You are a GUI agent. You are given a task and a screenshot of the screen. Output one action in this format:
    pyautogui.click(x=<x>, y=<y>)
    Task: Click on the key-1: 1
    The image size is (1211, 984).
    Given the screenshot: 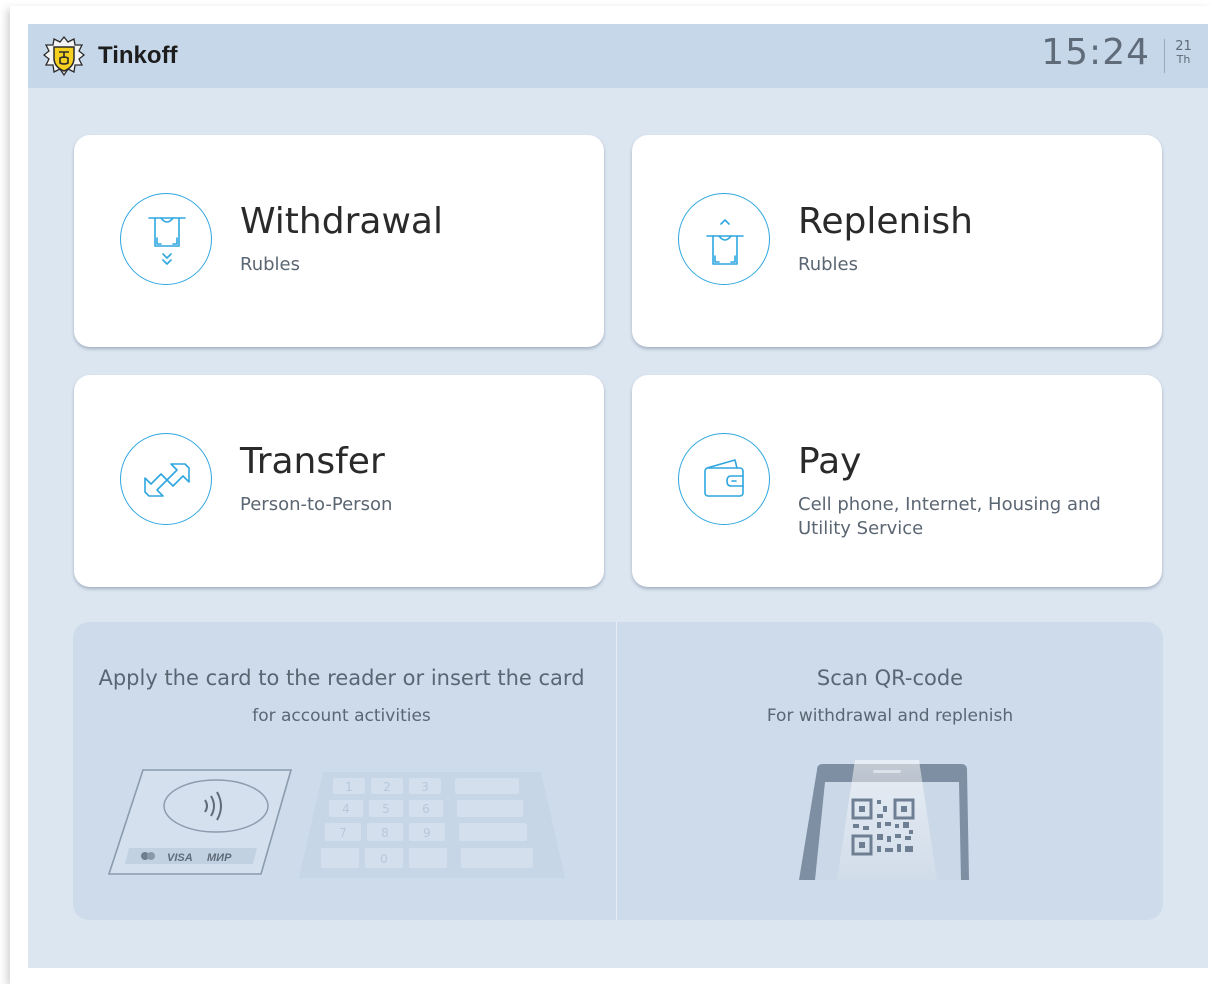 What is the action you would take?
    pyautogui.click(x=349, y=787)
    